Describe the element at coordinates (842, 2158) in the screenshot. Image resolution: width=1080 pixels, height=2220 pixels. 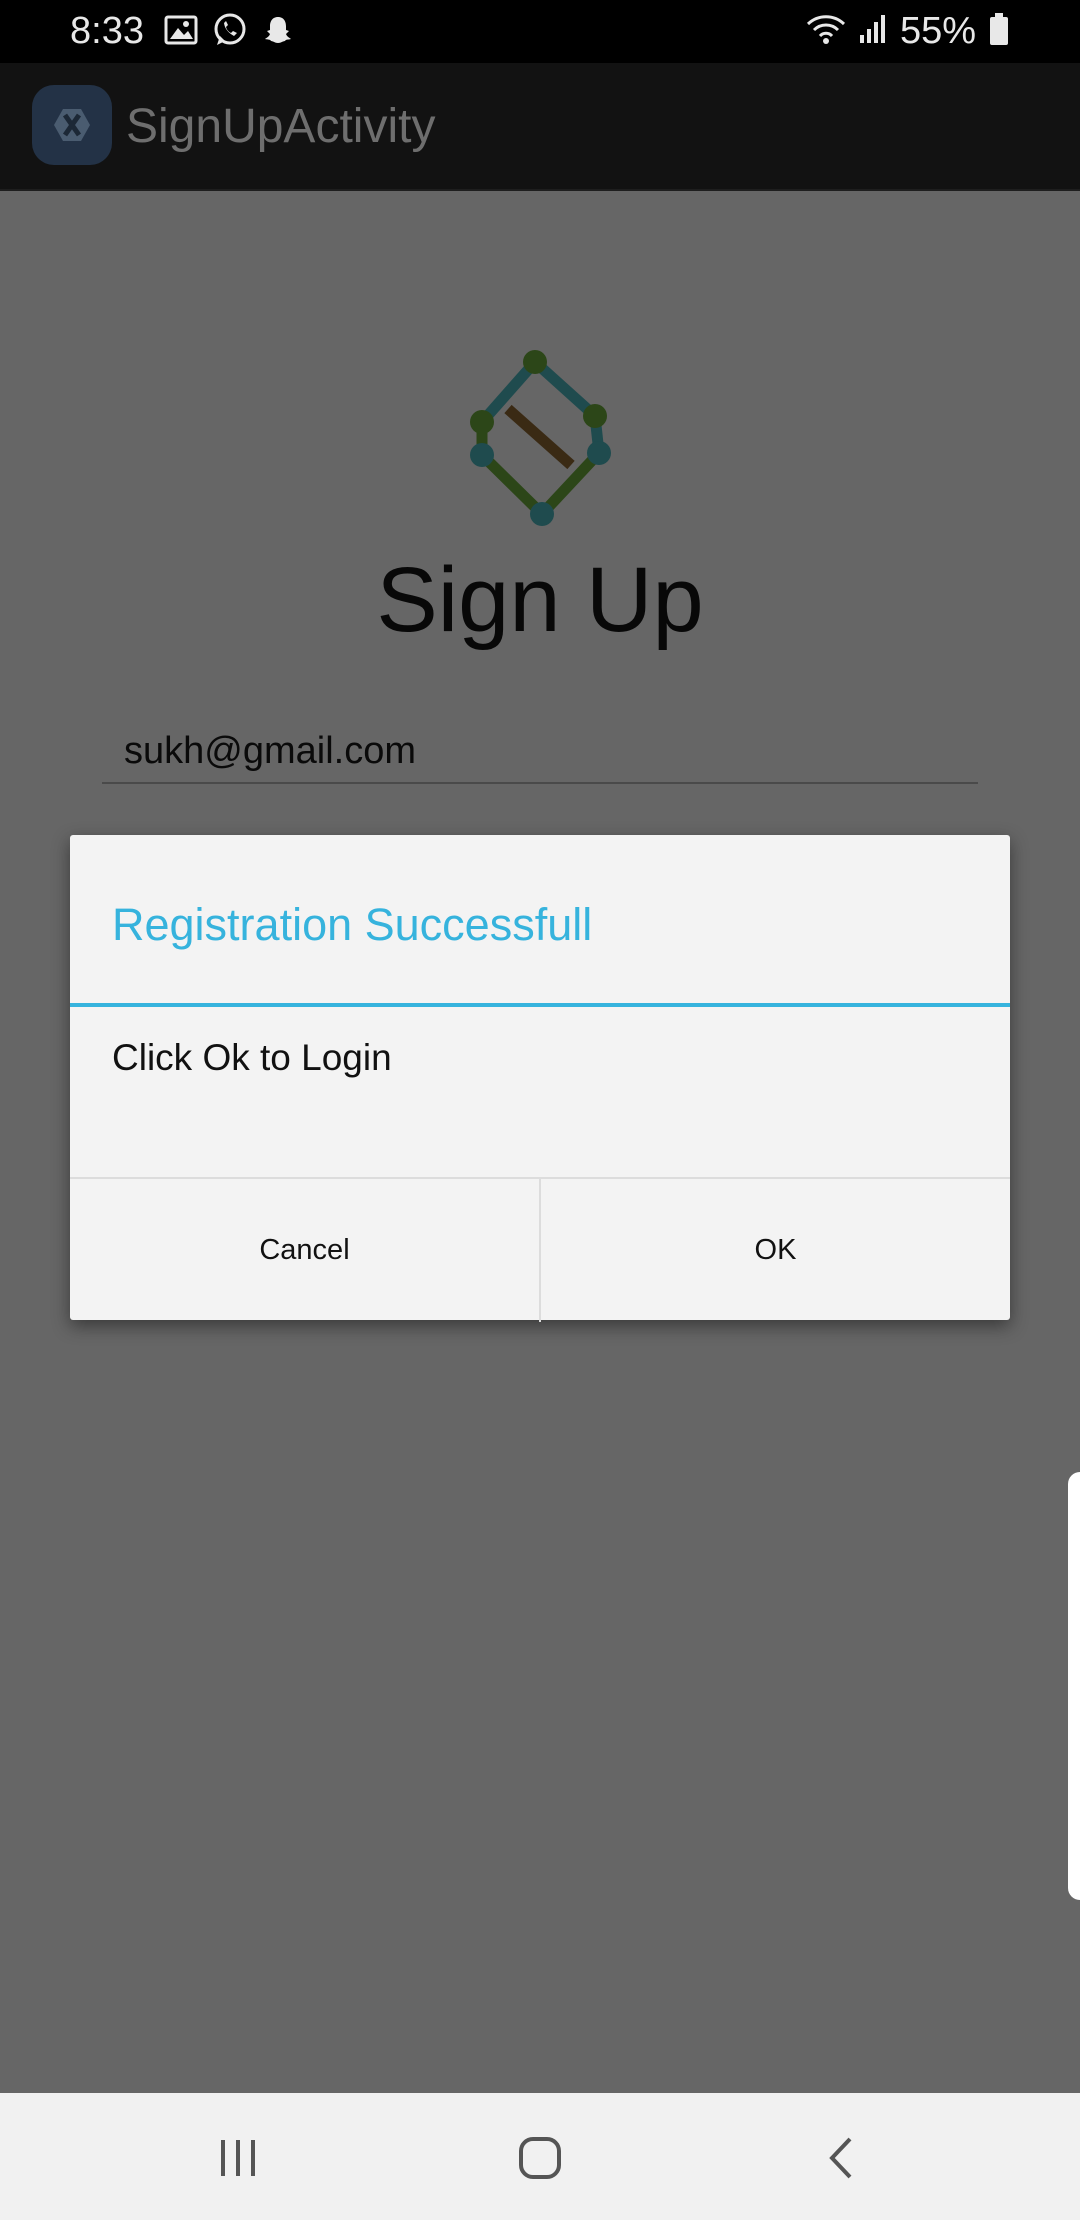
I see `back-icon` at that location.